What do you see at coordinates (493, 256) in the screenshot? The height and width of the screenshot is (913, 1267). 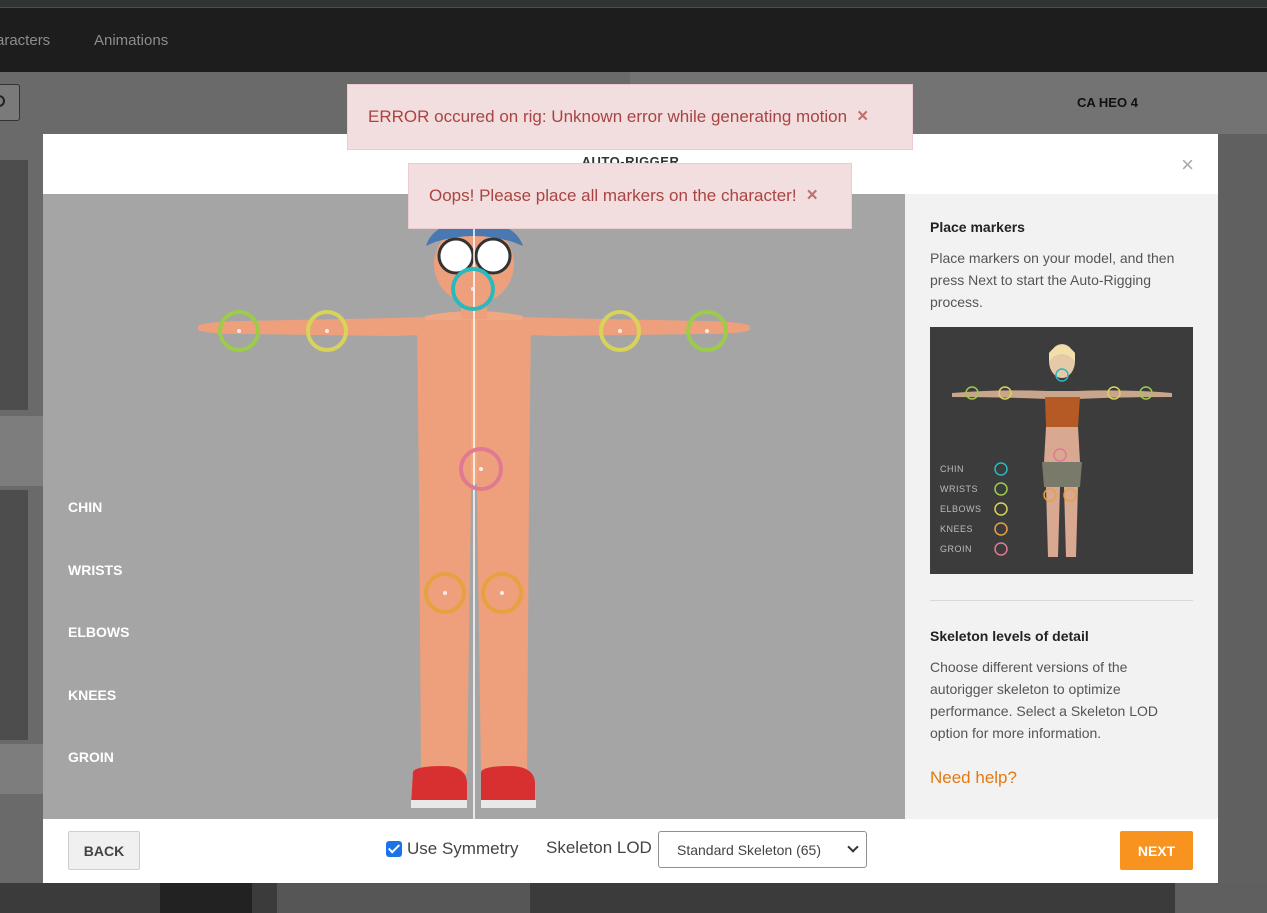 I see `right-glasses-lens` at bounding box center [493, 256].